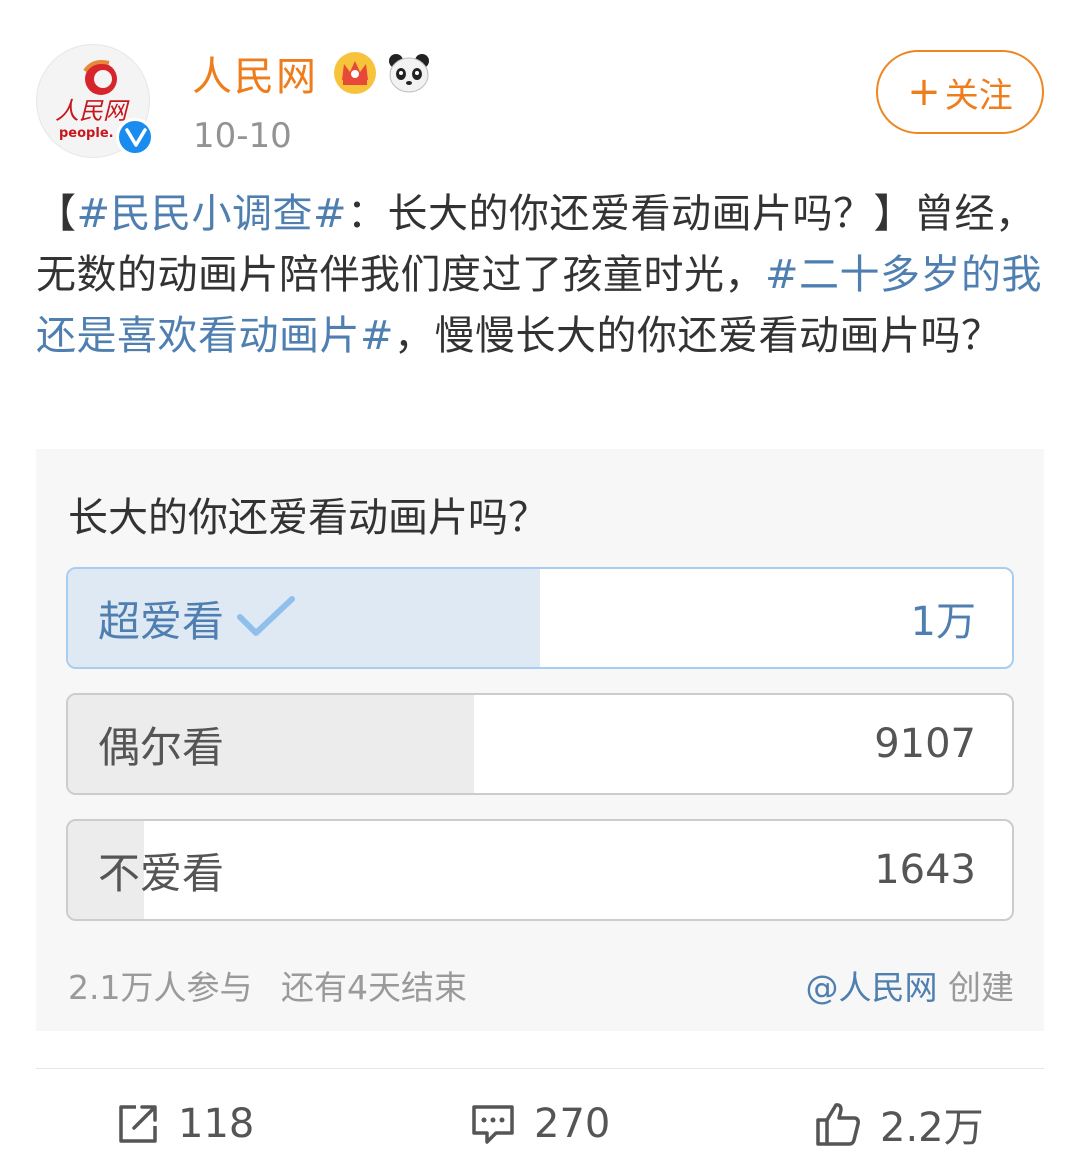 This screenshot has width=1080, height=1163. Describe the element at coordinates (266, 616) in the screenshot. I see `checkmark-icon` at that location.